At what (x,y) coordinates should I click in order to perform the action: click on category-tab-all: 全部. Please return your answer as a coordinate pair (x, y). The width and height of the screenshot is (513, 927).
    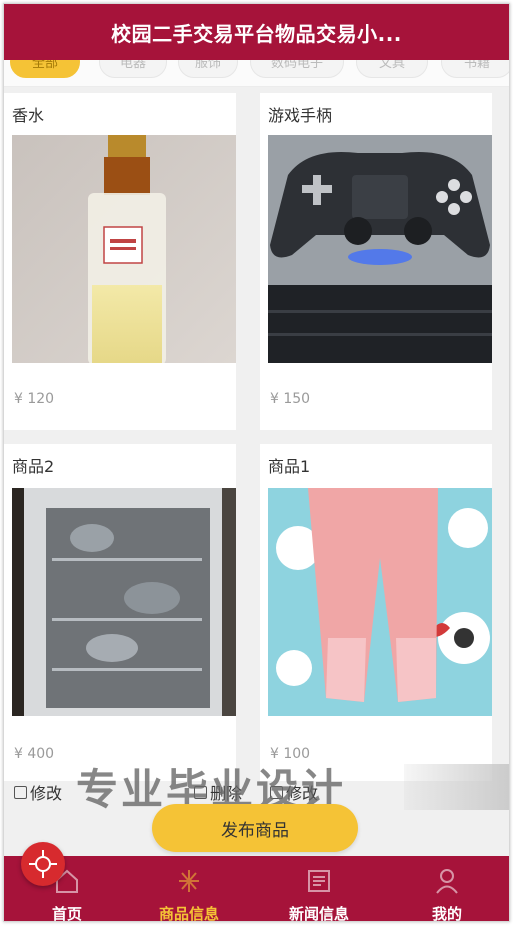
    Looking at the image, I should click on (45, 69).